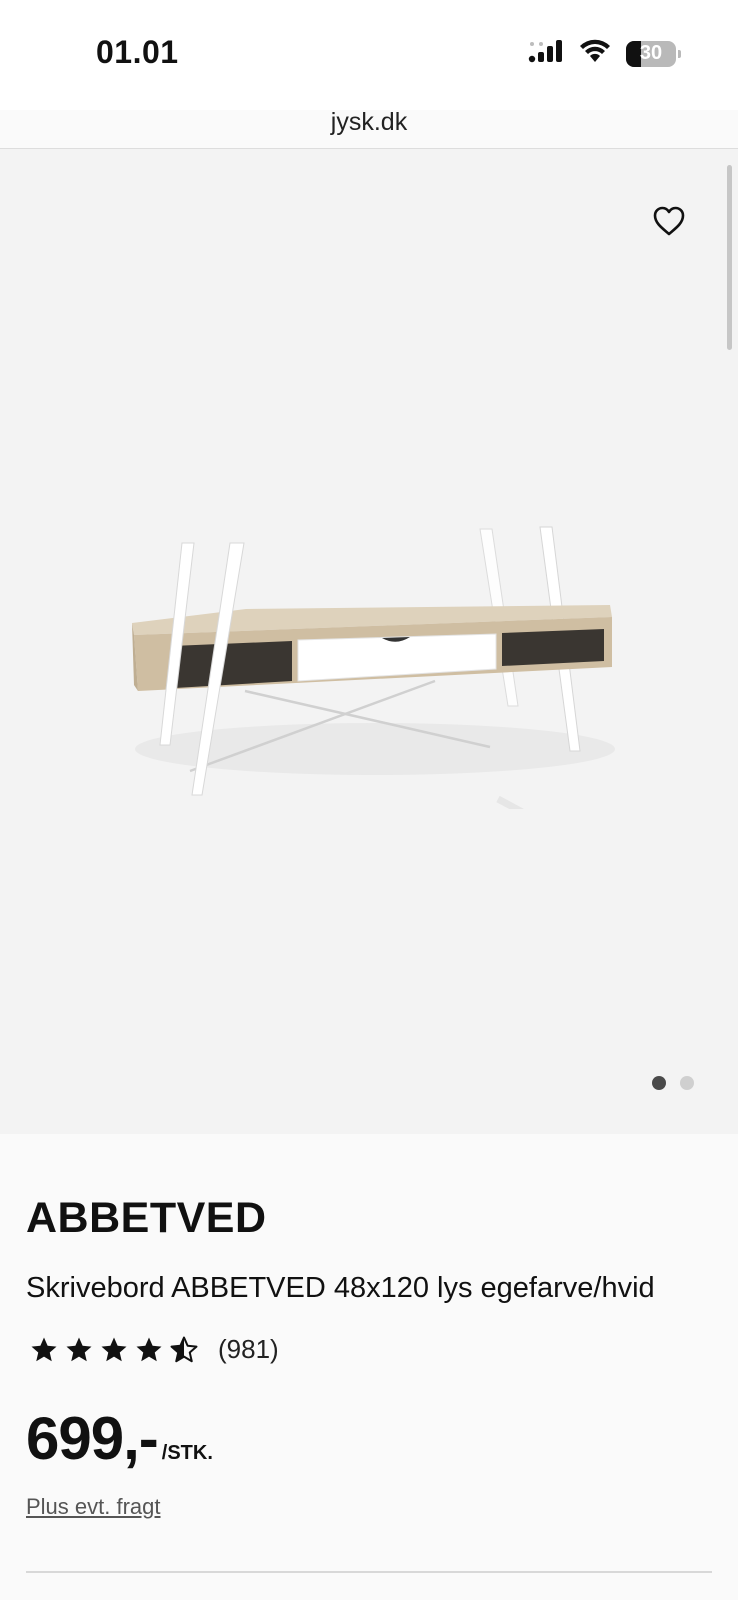 This screenshot has height=1600, width=738. I want to click on gallery-pagination, so click(673, 1083).